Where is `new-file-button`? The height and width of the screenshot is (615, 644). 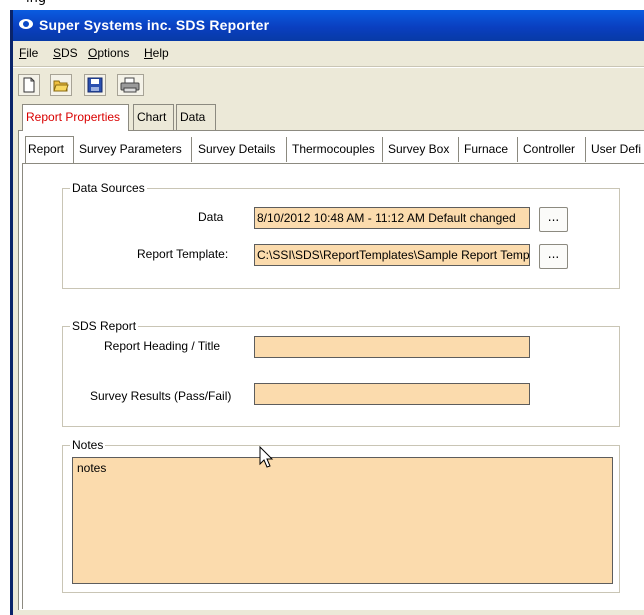
new-file-button is located at coordinates (29, 85).